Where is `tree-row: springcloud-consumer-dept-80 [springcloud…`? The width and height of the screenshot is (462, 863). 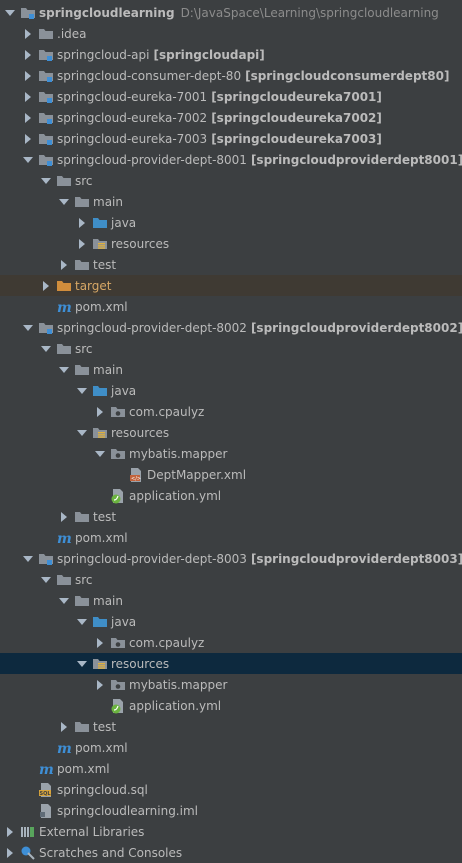
tree-row: springcloud-consumer-dept-80 [springcloud… is located at coordinates (231, 75).